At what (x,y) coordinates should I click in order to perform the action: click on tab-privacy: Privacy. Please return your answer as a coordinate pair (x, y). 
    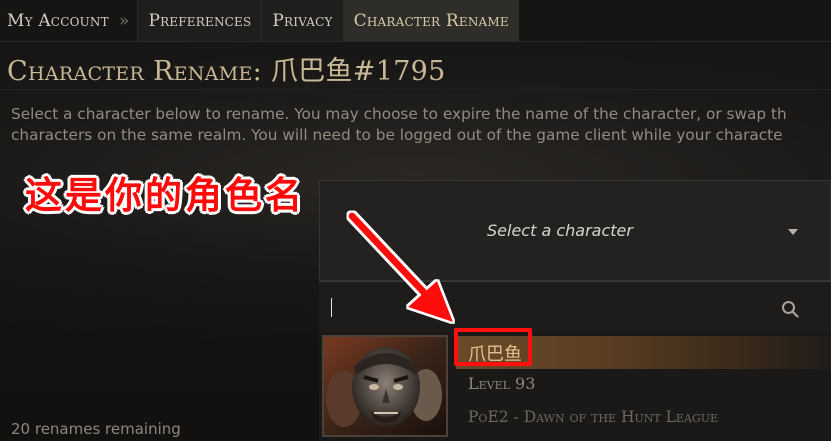
    Looking at the image, I should click on (302, 20).